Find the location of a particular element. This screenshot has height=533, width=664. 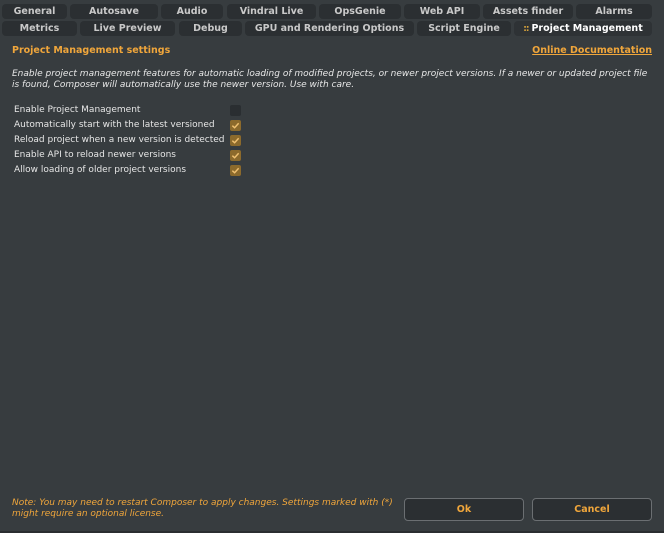

tab-label: Live Preview is located at coordinates (127, 28).